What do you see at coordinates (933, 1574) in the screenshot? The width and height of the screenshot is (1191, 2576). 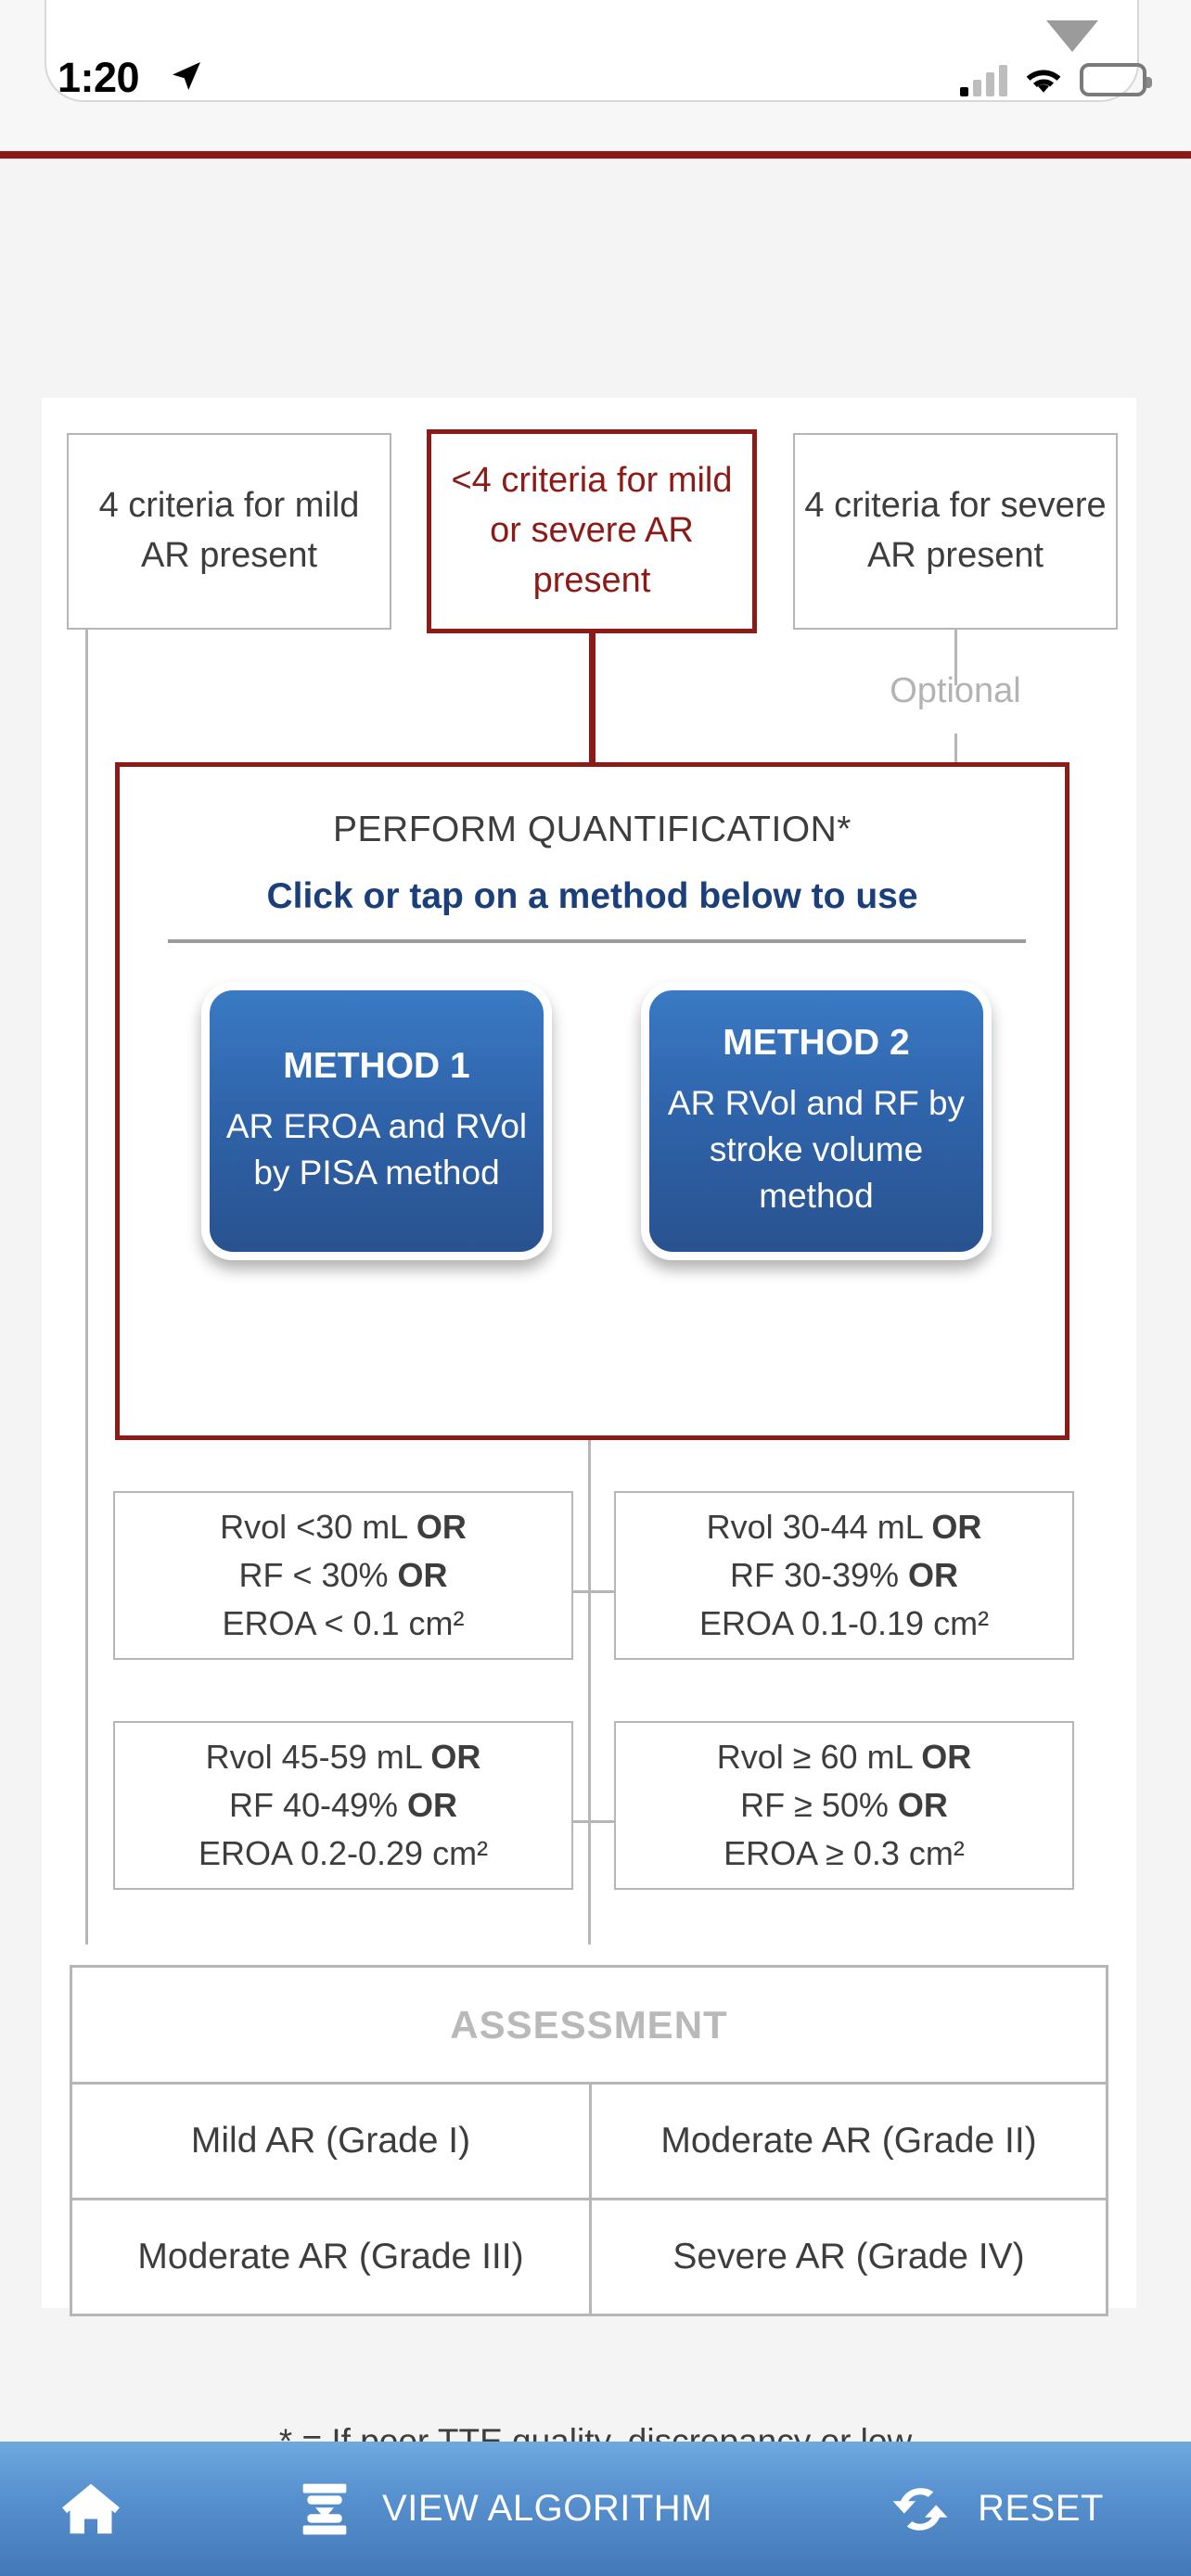 I see `result-2-or2: OR` at bounding box center [933, 1574].